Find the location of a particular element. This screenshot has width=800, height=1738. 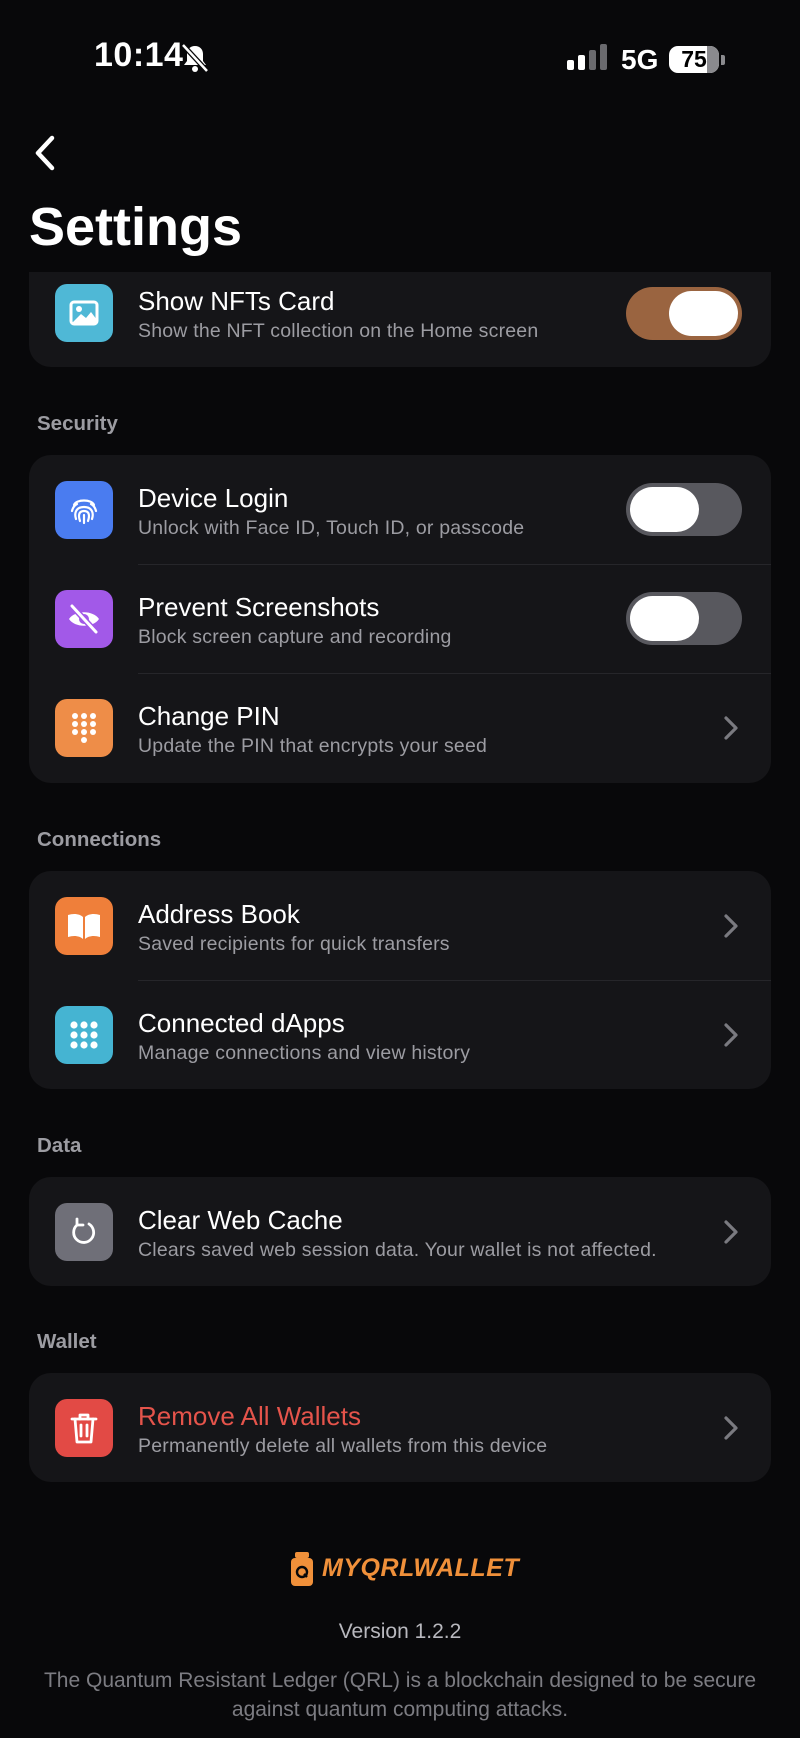

trash-icon is located at coordinates (84, 1428).